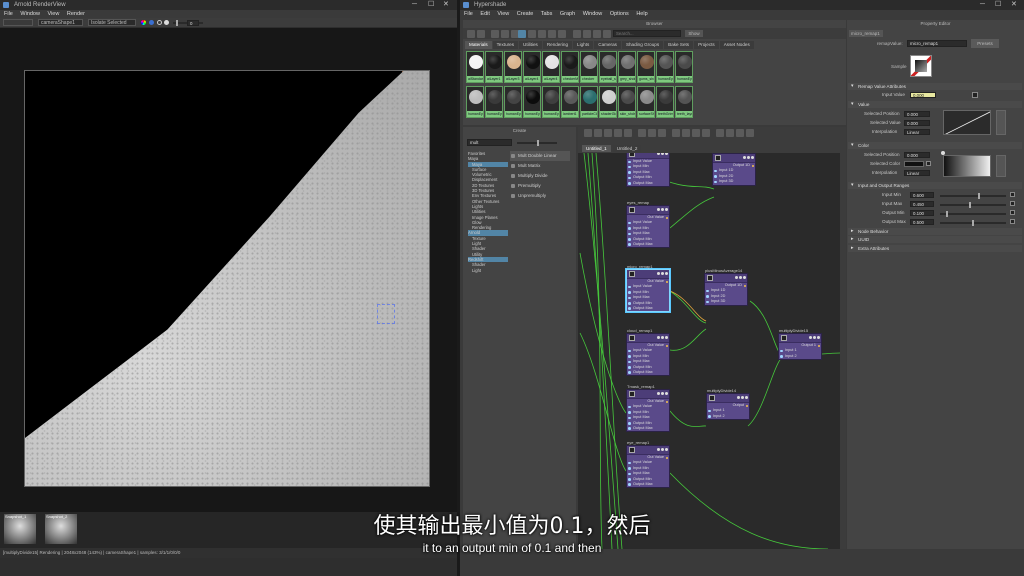  What do you see at coordinates (800, 356) in the screenshot?
I see `node-input-port: Input 2` at bounding box center [800, 356].